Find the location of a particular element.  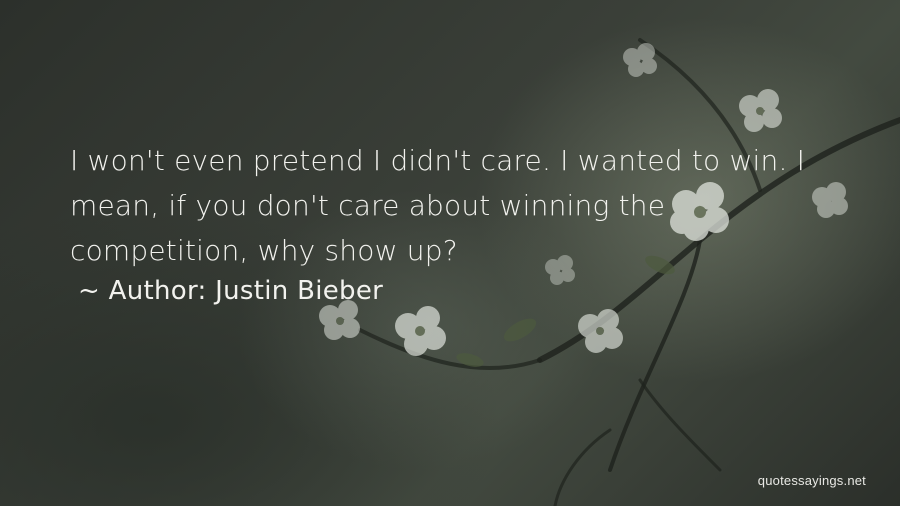

site-watermark: quotessayings.net is located at coordinates (811, 480).